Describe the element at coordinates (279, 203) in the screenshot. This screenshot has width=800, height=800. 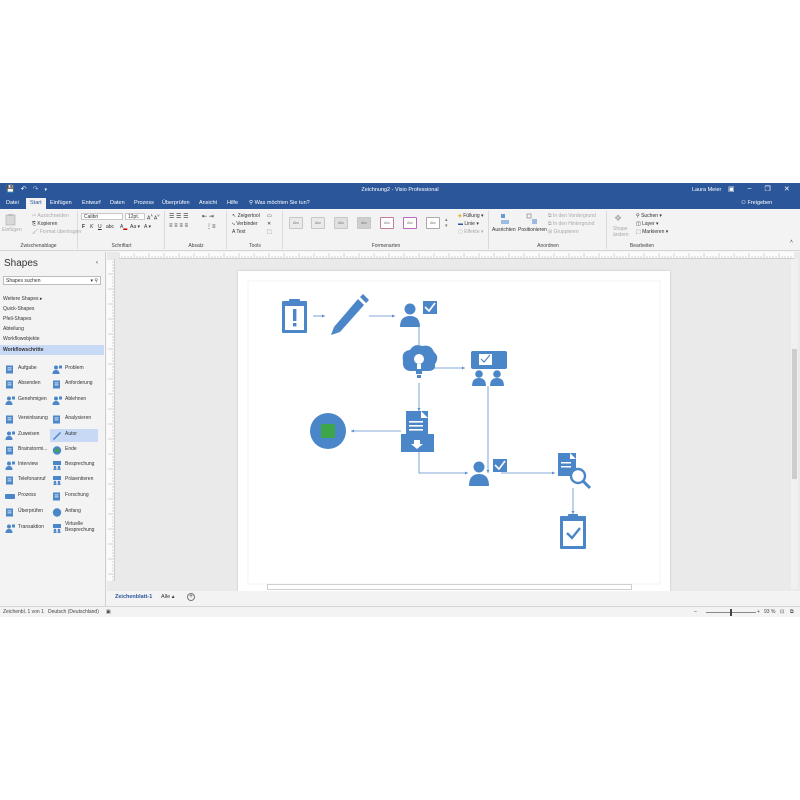
I see `tell-me-search: ⚲ Was möchten Sie tun?` at that location.